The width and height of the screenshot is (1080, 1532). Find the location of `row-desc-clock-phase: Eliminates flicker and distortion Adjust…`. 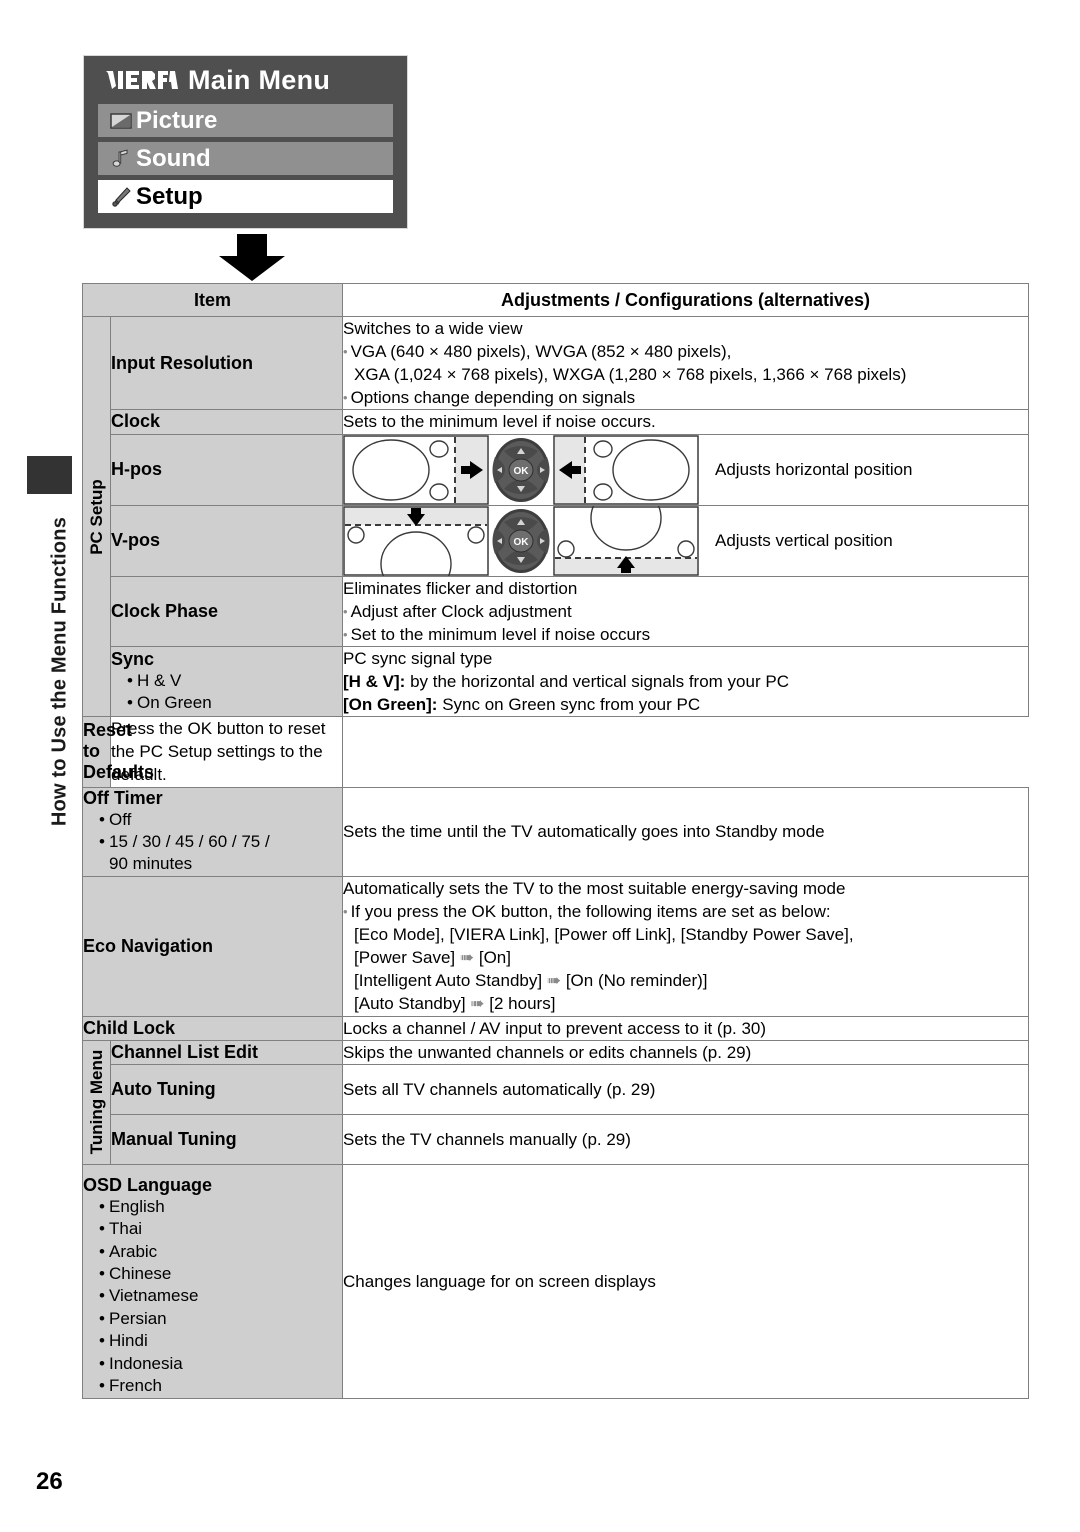

row-desc-clock-phase: Eliminates flicker and distortion Adjust… is located at coordinates (686, 611).